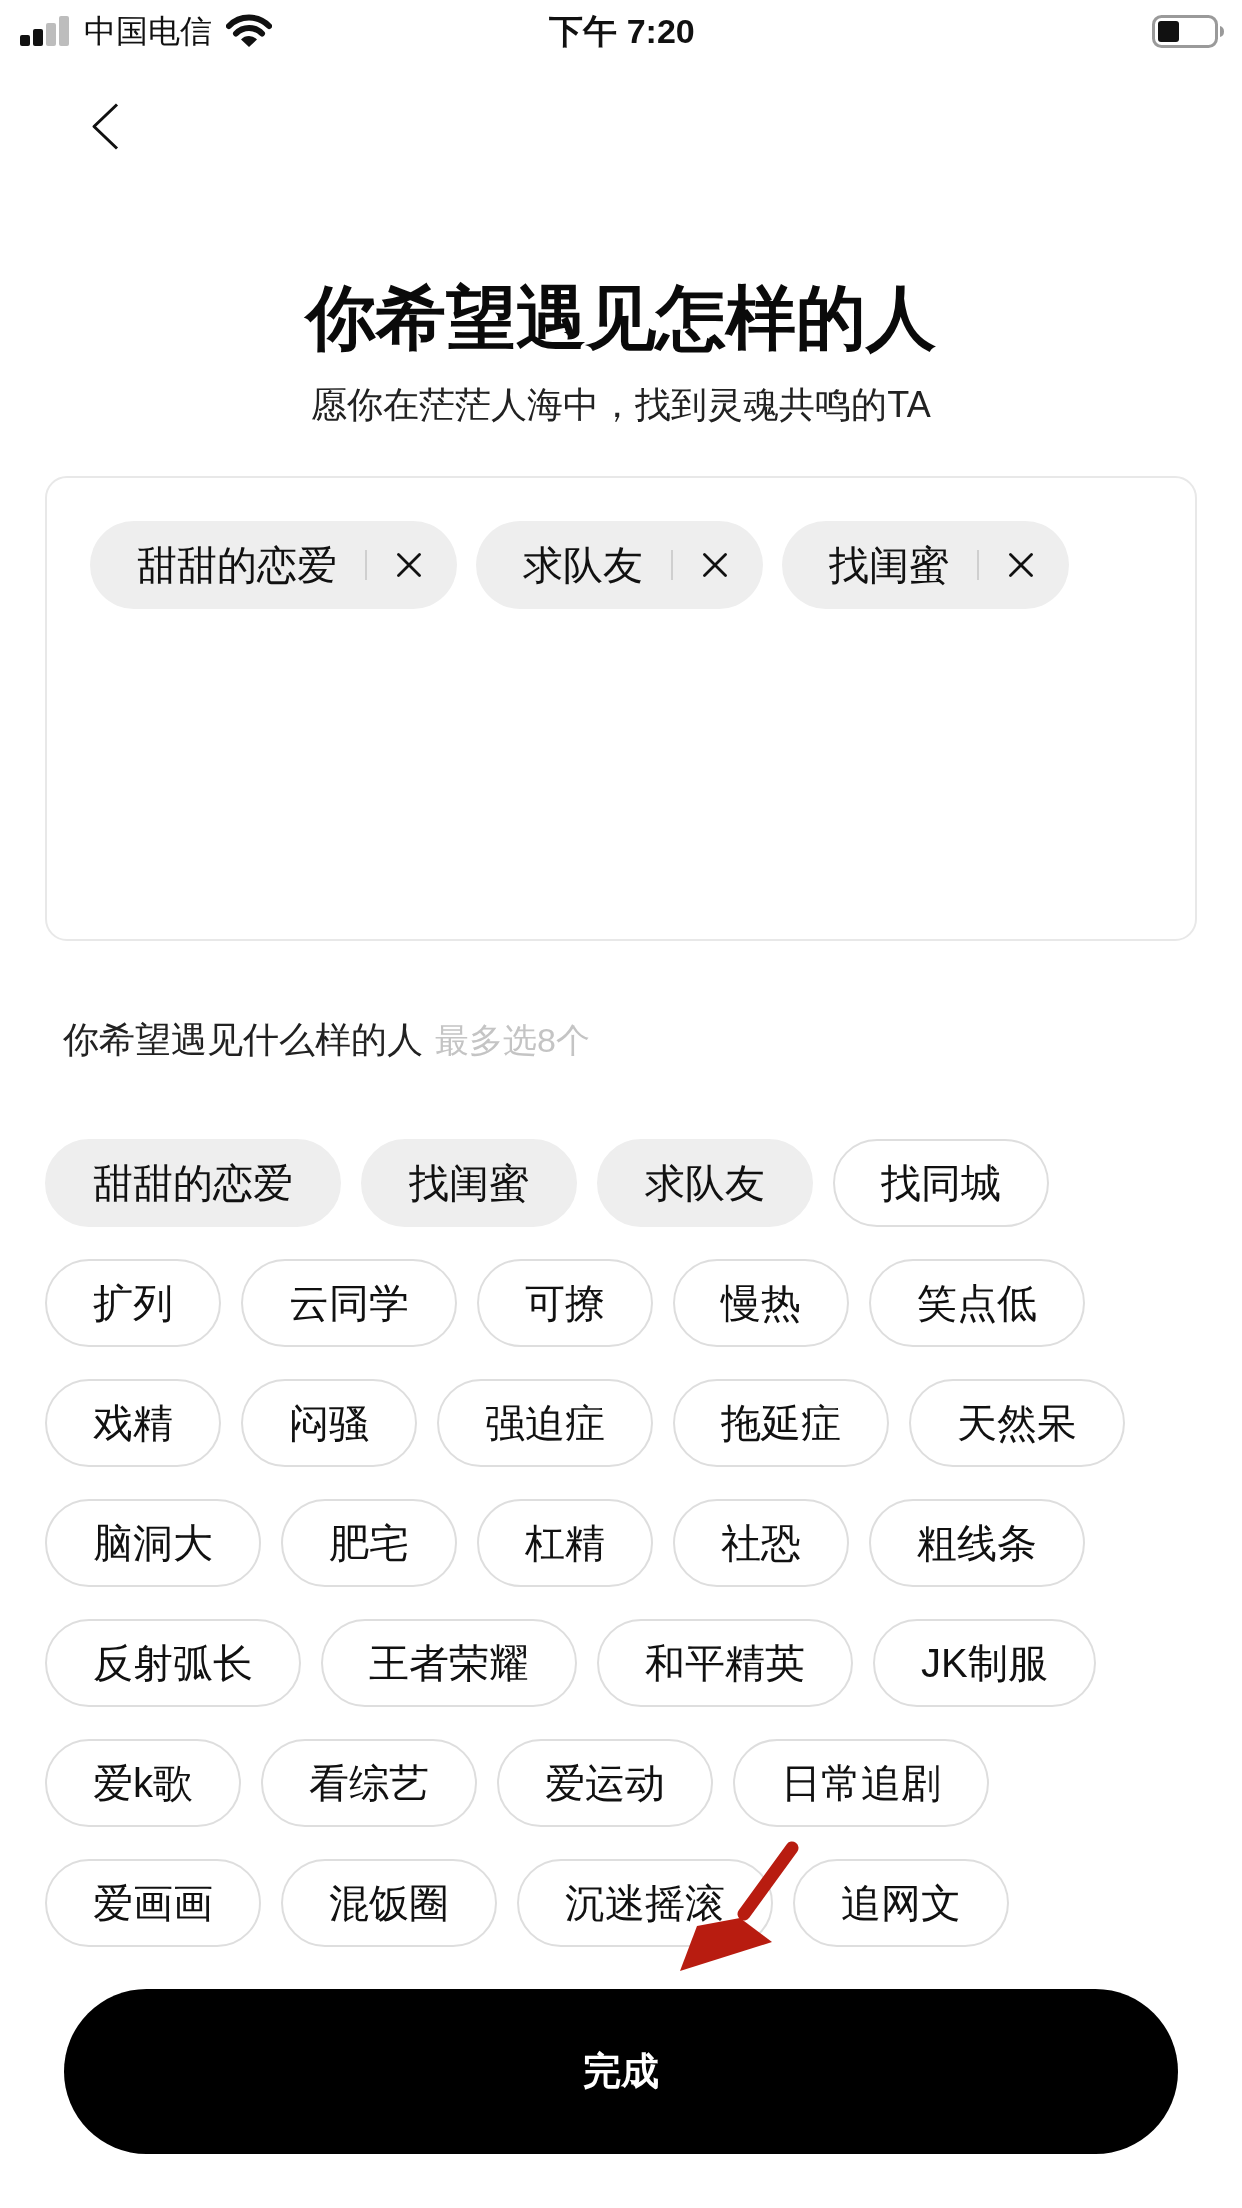  I want to click on tag-option: 强迫症, so click(545, 1423).